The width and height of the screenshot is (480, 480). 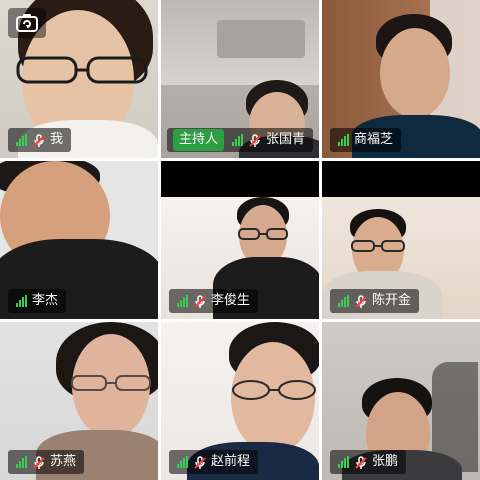 What do you see at coordinates (392, 300) in the screenshot?
I see `participant-name: 陈开金` at bounding box center [392, 300].